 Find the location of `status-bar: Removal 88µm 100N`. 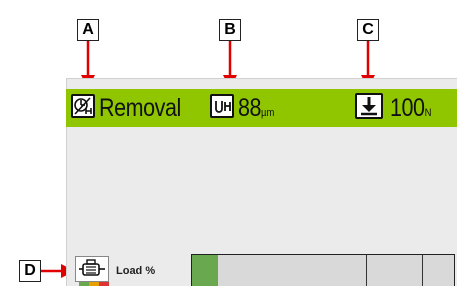

status-bar: Removal 88µm 100N is located at coordinates (261, 108).